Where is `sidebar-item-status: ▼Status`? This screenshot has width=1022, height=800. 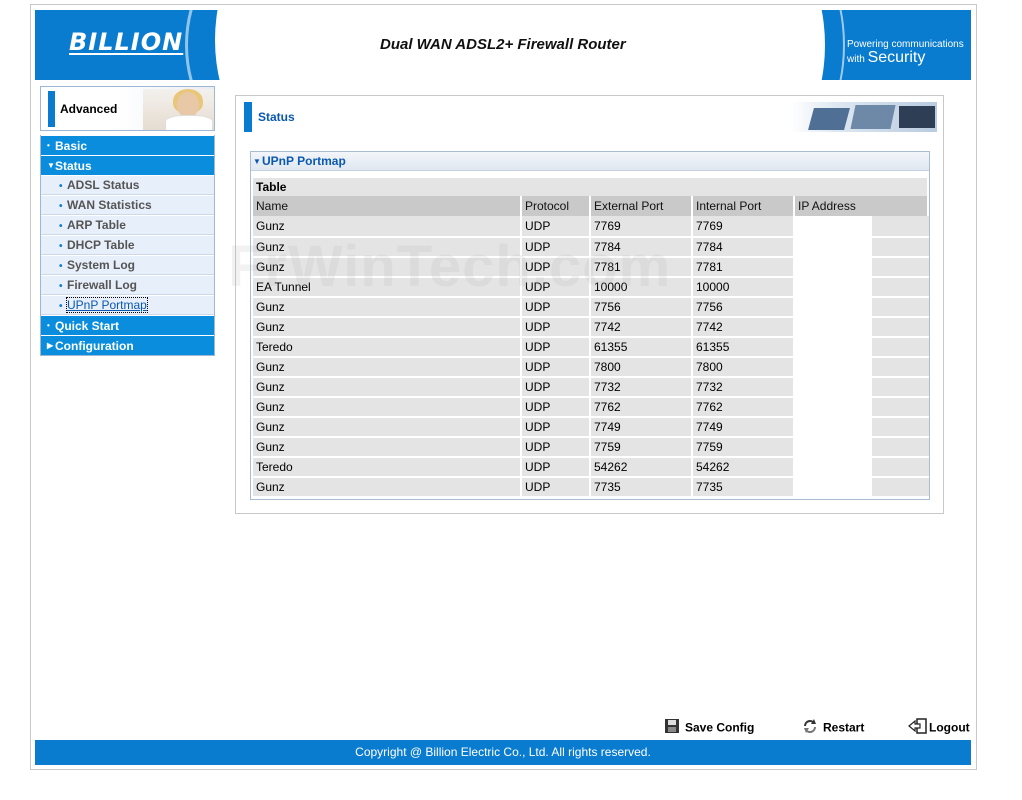 sidebar-item-status: ▼Status is located at coordinates (127, 165).